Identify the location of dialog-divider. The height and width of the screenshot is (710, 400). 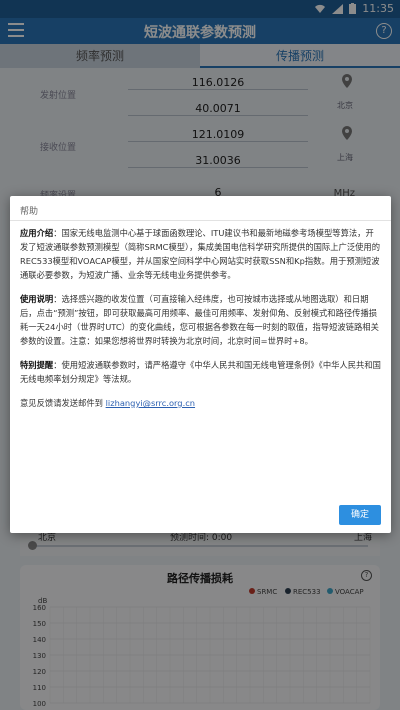
(200, 220).